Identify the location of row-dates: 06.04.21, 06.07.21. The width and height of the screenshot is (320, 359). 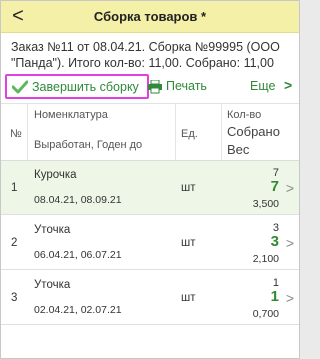
(78, 255).